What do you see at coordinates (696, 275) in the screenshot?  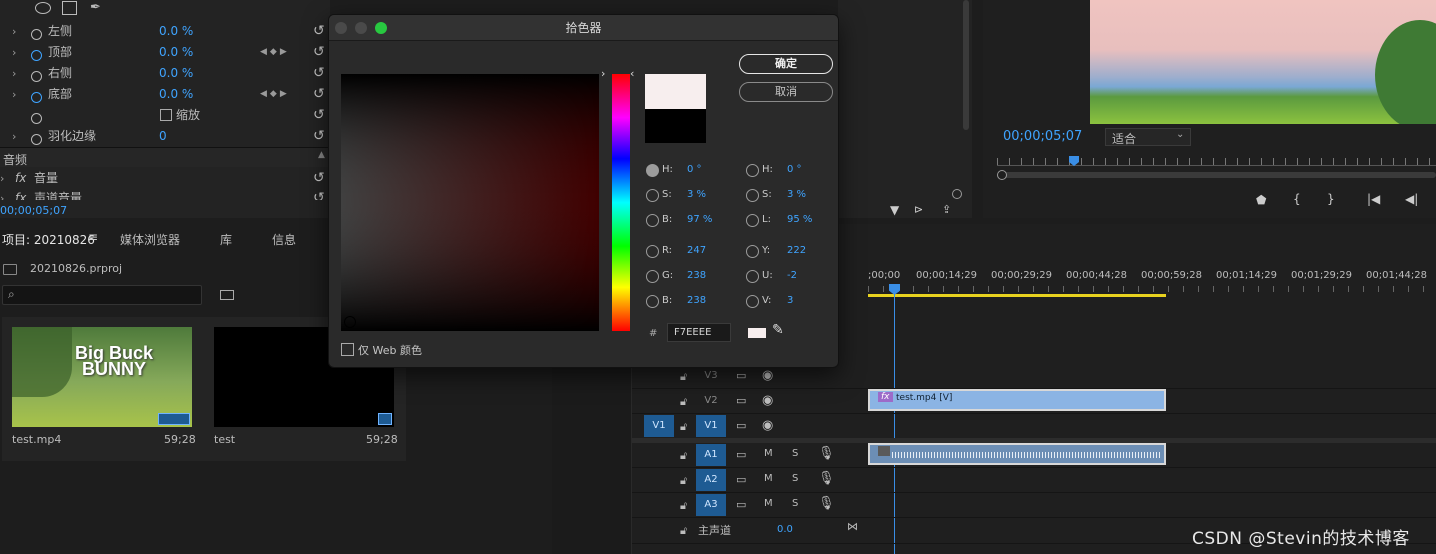 I see `value-rgb-g: 238` at bounding box center [696, 275].